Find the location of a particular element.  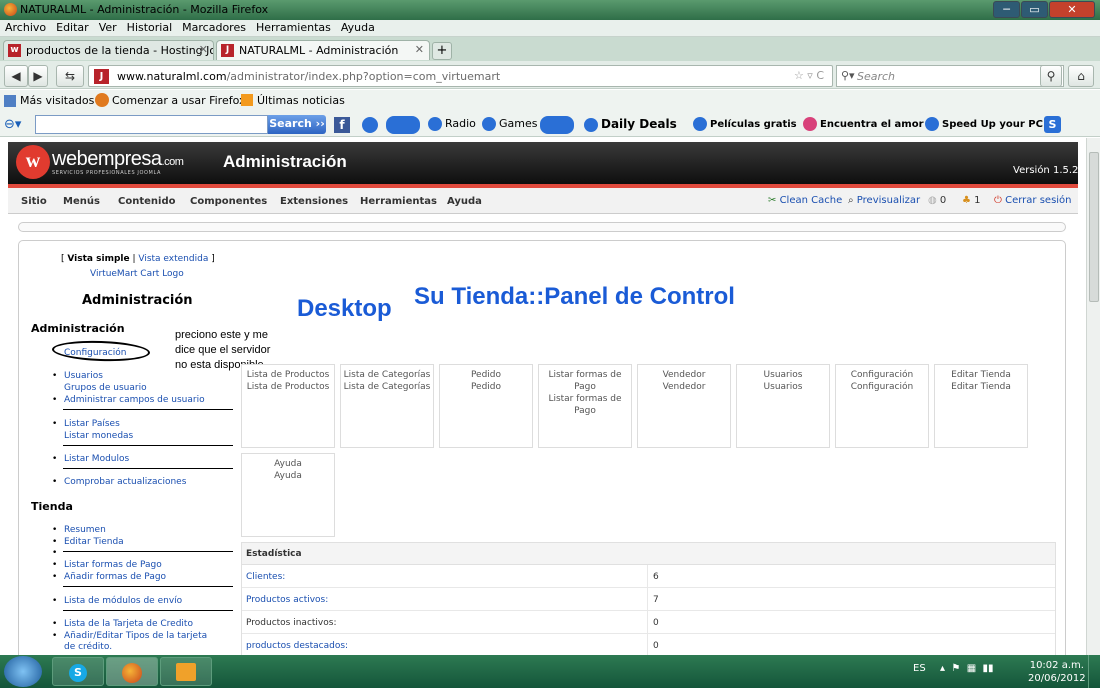

menu-herramientas: Herramientas is located at coordinates (293, 27).